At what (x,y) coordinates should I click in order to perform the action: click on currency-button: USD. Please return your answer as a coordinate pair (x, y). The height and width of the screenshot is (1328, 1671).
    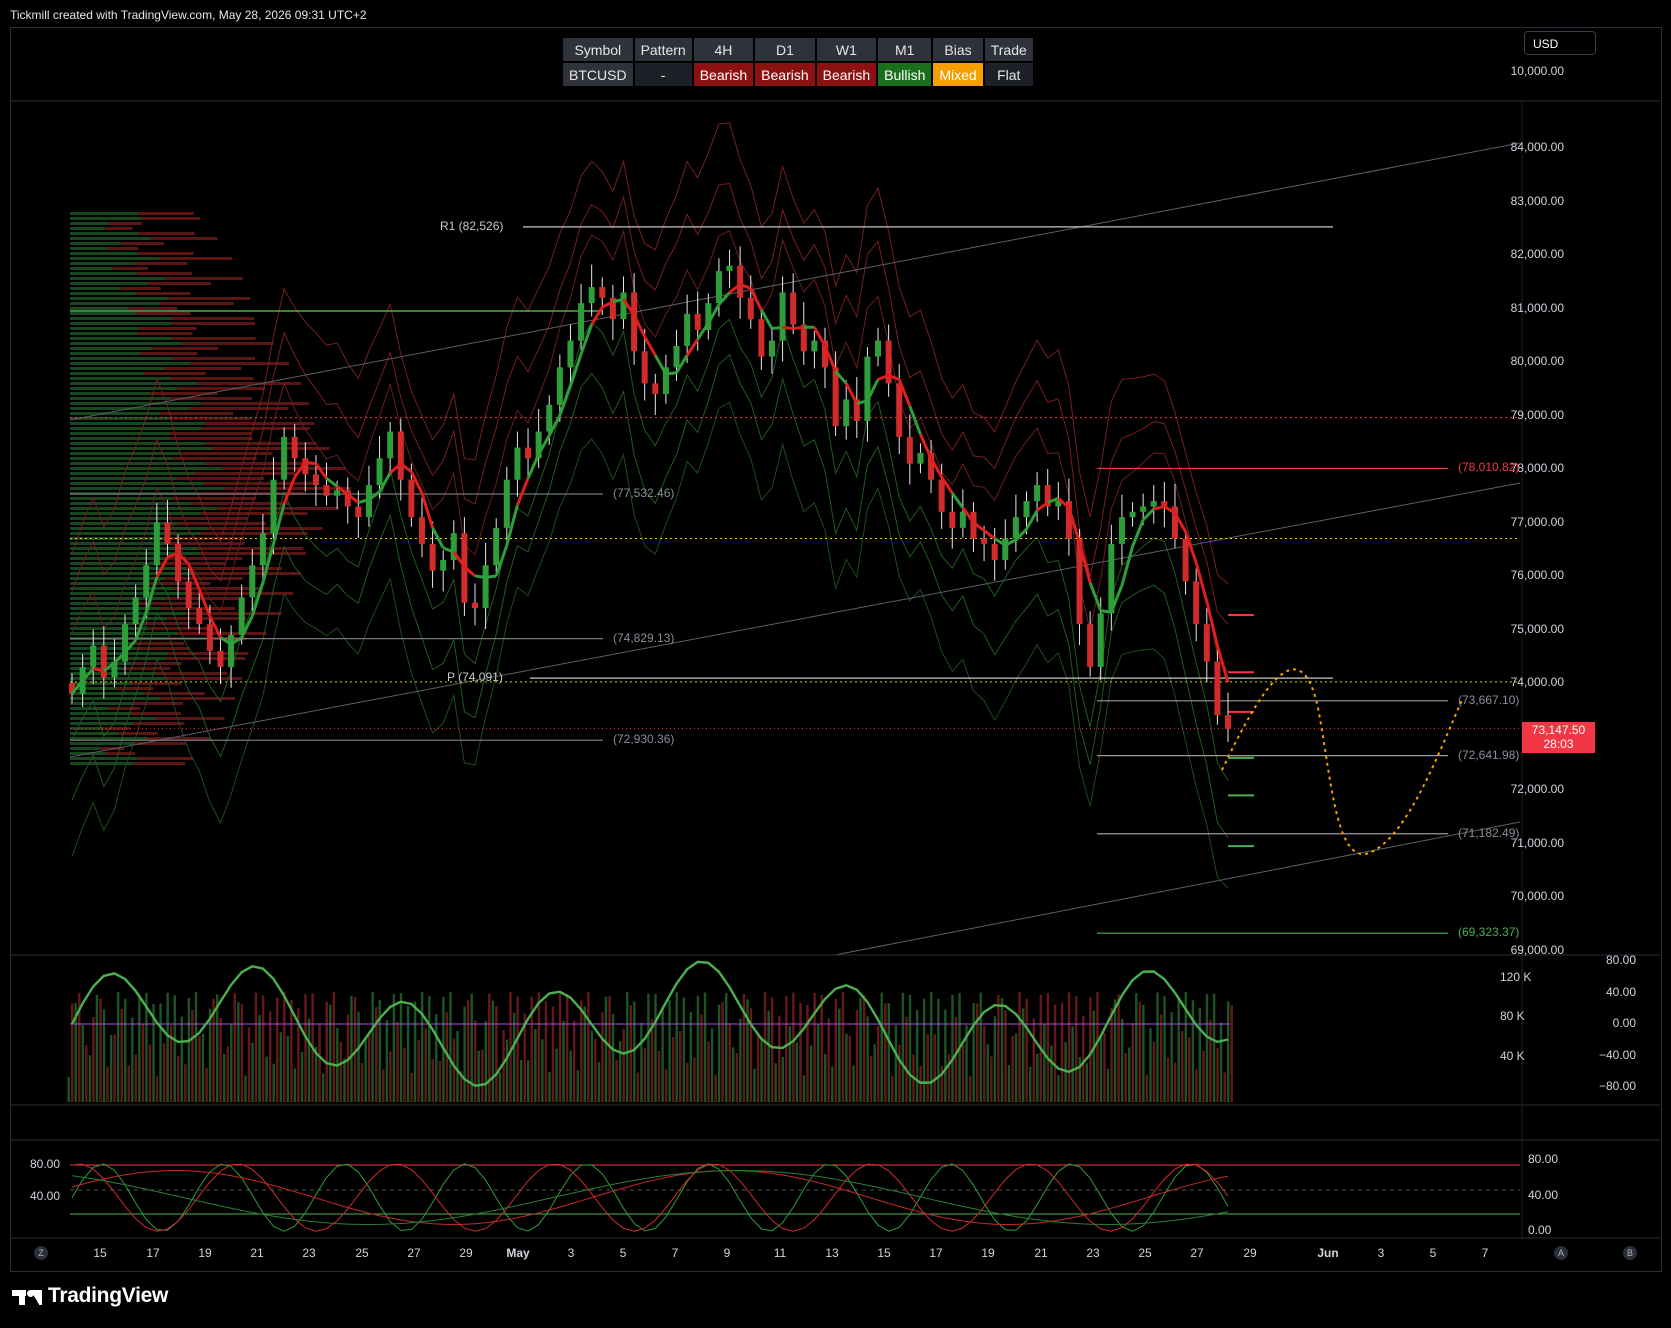
    Looking at the image, I should click on (1560, 43).